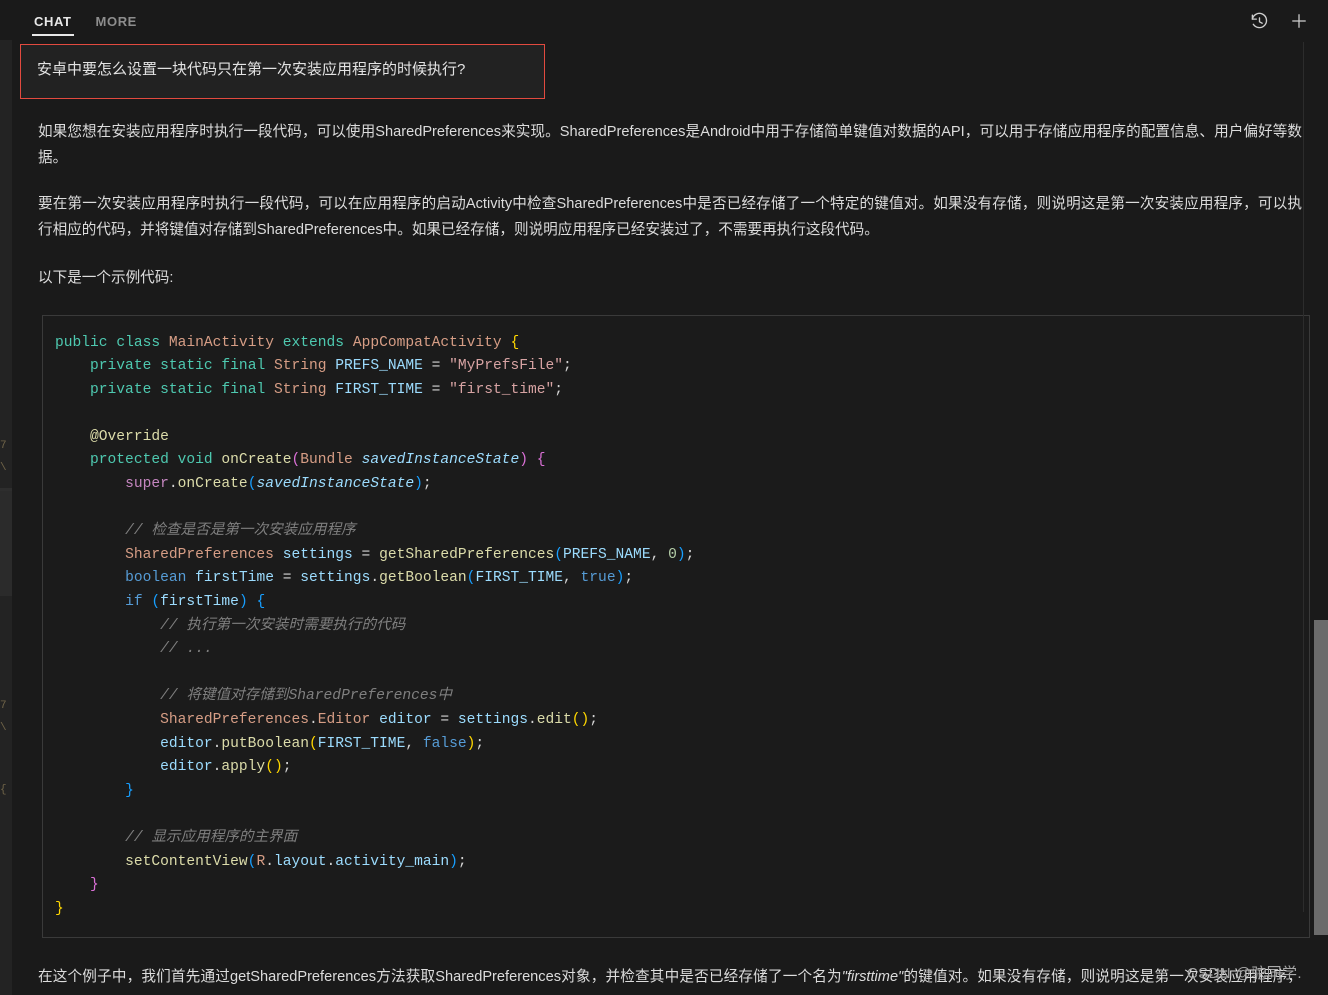  I want to click on left-edge-rail: 7 \ 7 \ {, so click(6, 497).